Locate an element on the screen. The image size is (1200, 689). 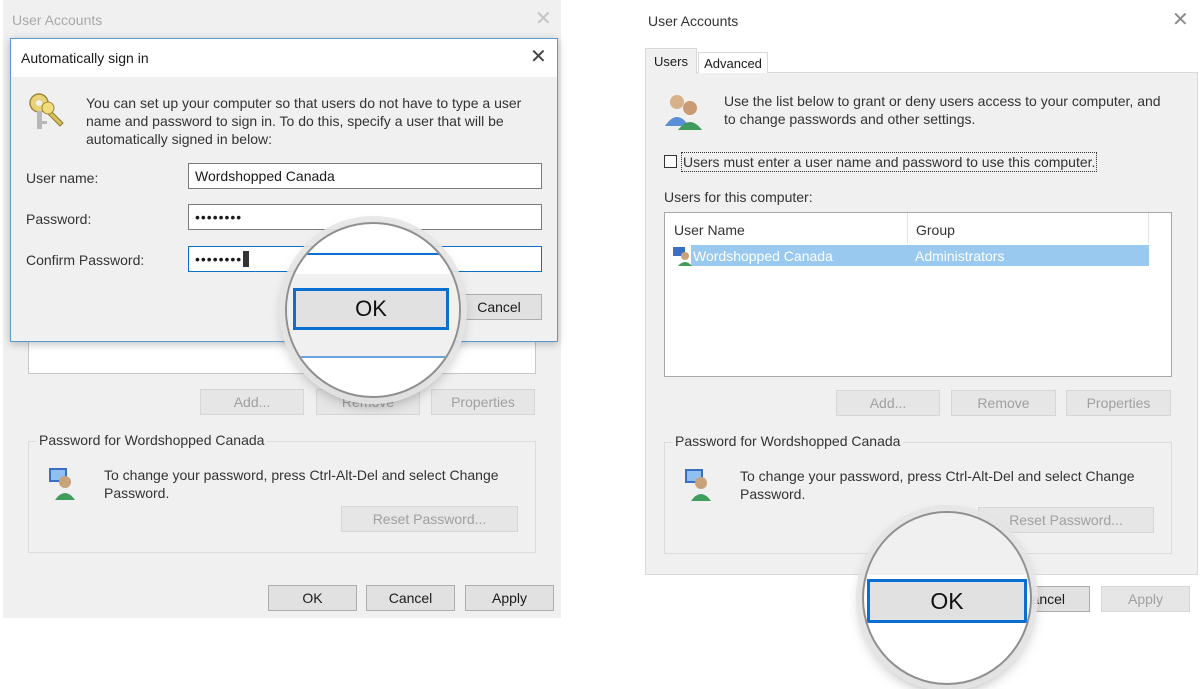
right-cancel-label: ancel is located at coordinates (1048, 599).